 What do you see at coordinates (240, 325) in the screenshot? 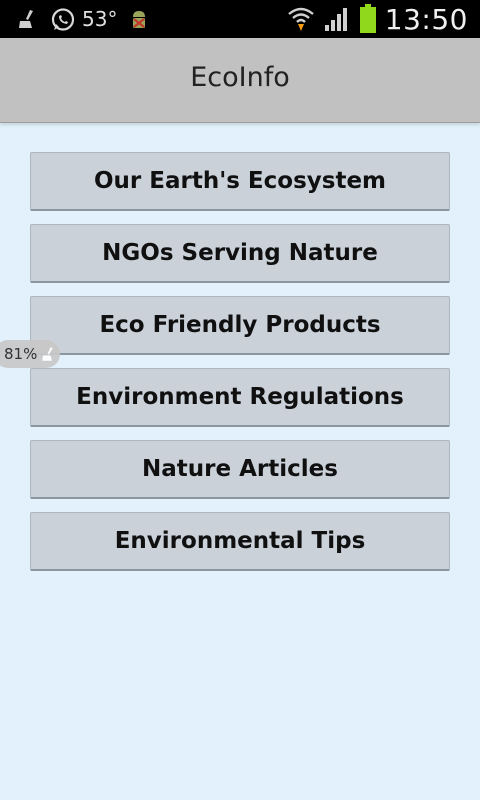
I see `eco-products-button: Eco Friendly Products` at bounding box center [240, 325].